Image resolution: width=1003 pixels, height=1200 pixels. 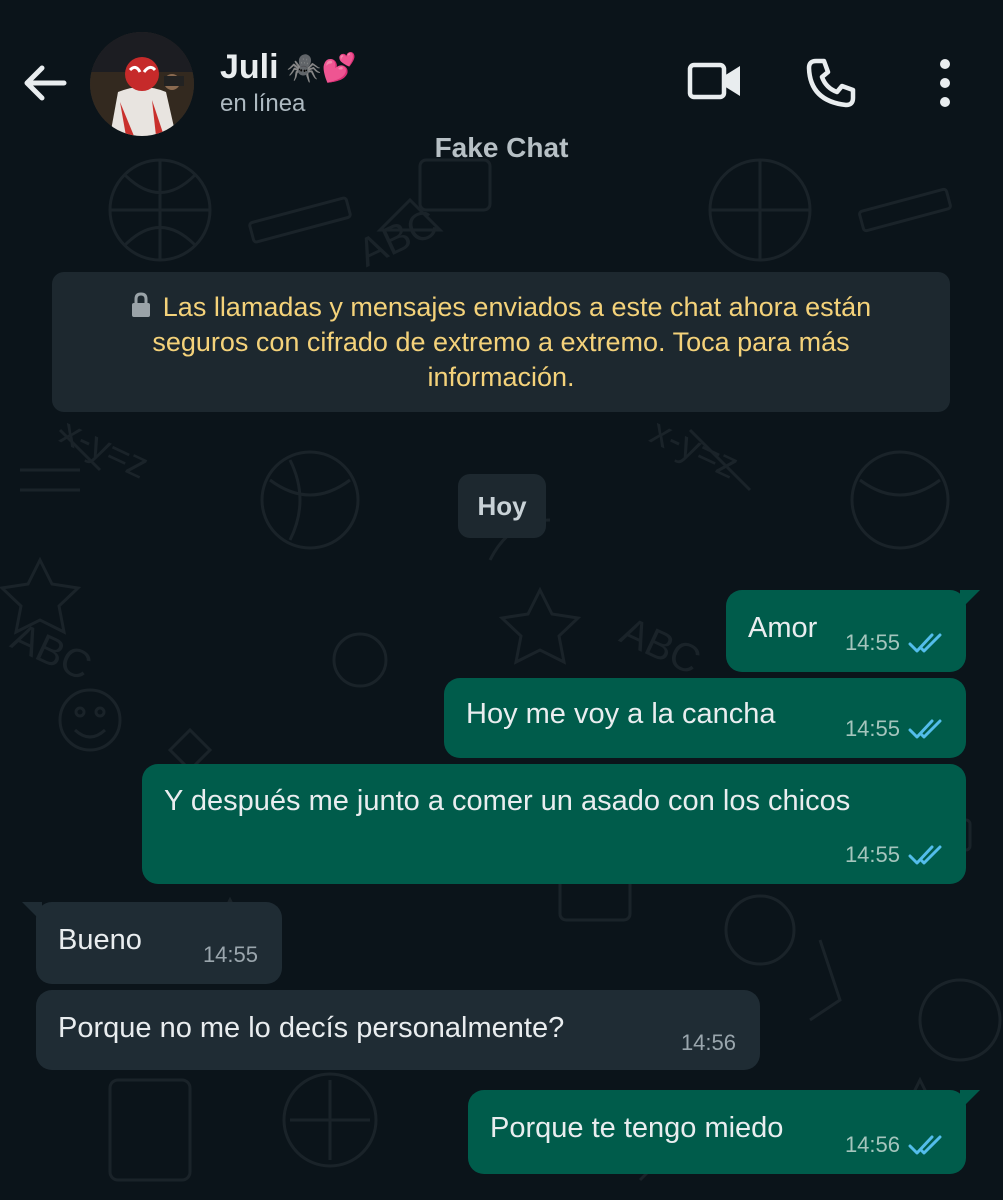 I want to click on message-text: Amor, so click(x=783, y=628).